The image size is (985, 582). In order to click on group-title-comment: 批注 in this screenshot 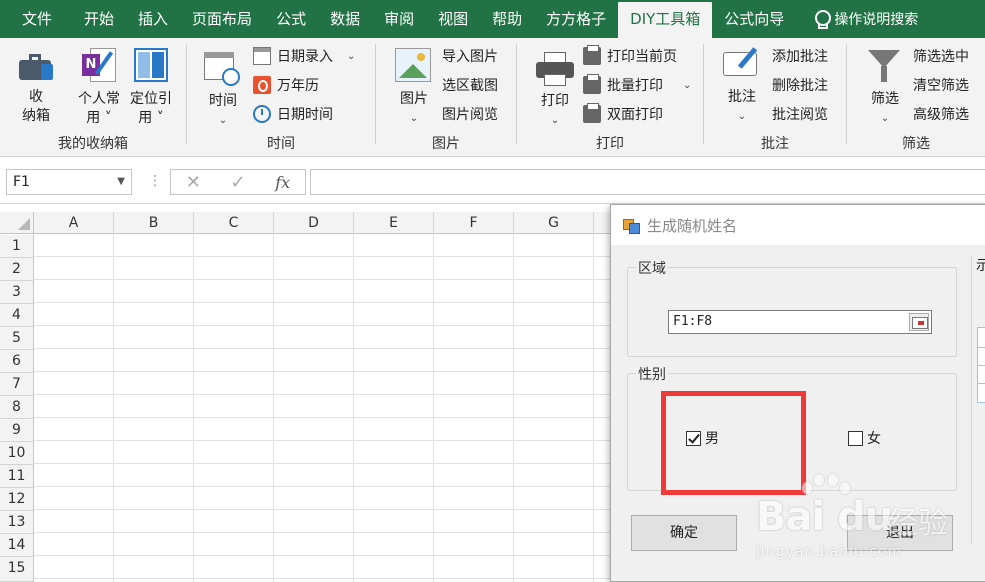, I will do `click(775, 144)`.